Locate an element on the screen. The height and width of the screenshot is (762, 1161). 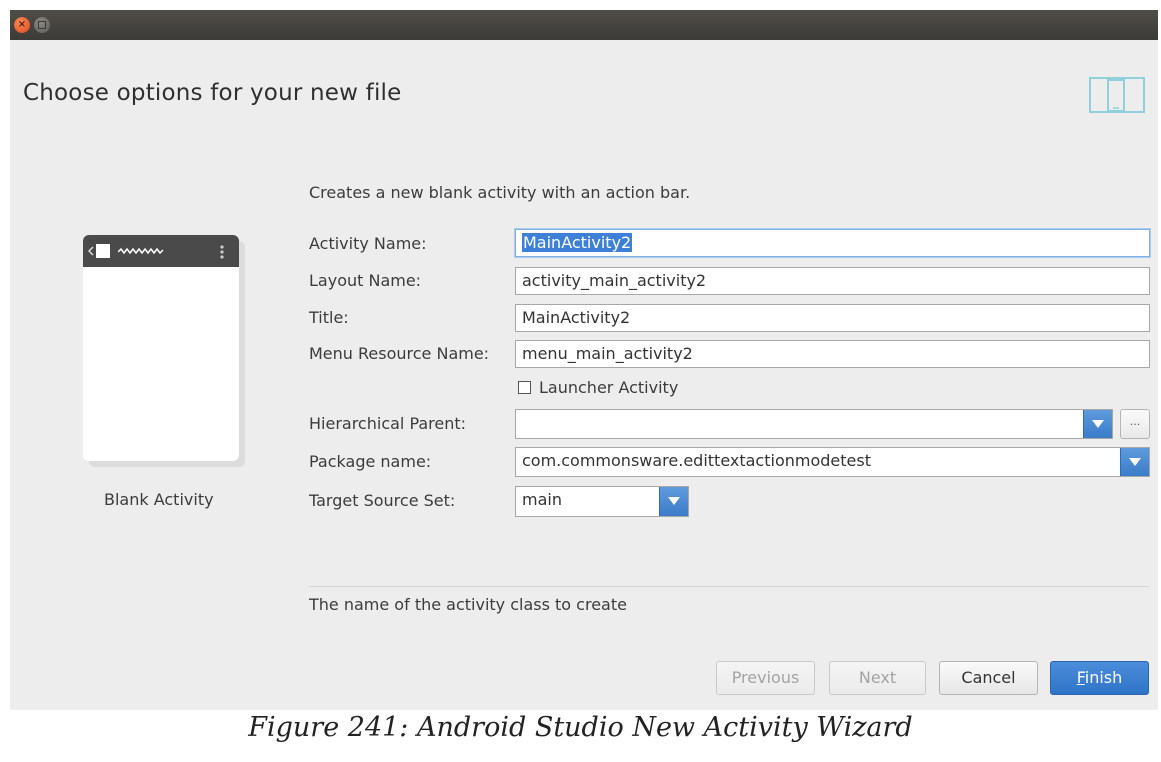
launcher-activity-checkbox: Launcher Activity is located at coordinates (598, 387).